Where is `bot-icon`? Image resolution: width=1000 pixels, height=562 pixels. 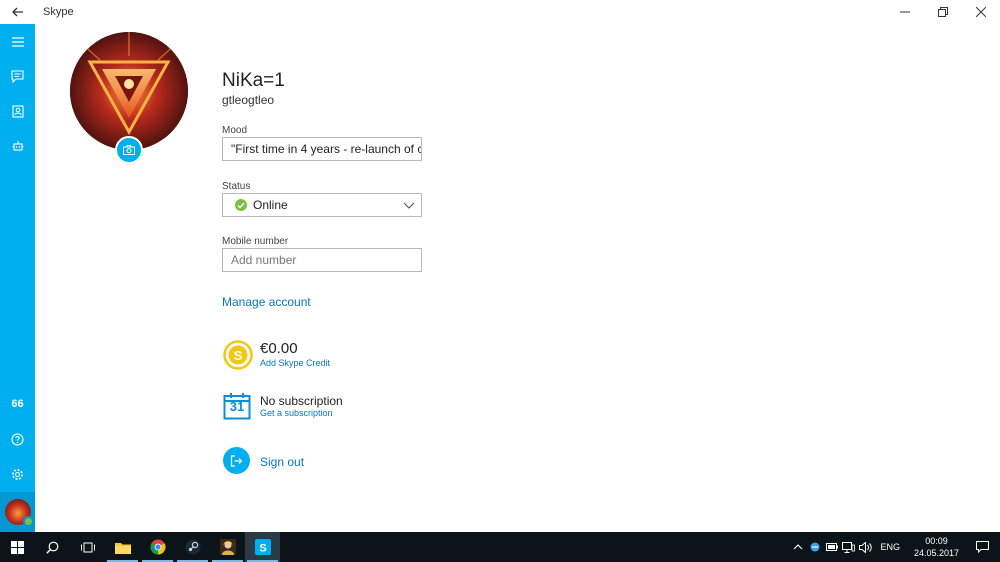
bot-icon is located at coordinates (17, 146).